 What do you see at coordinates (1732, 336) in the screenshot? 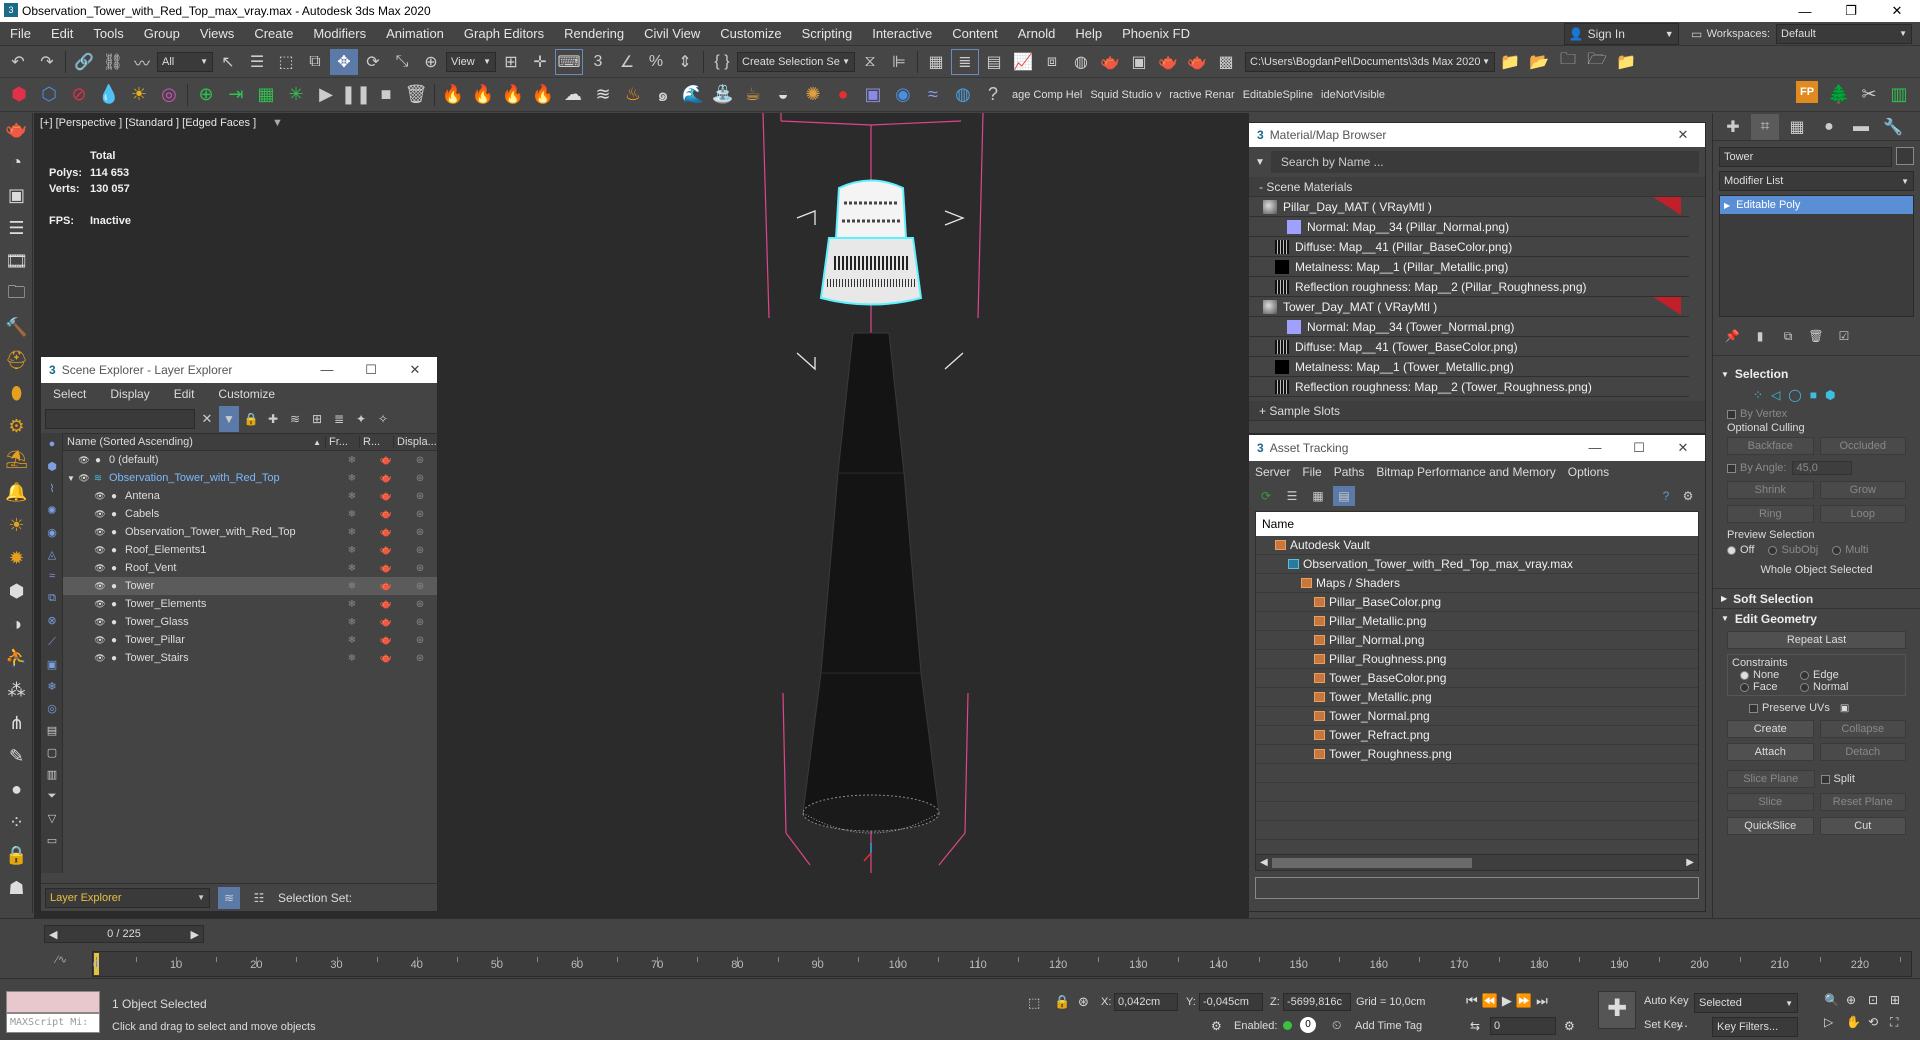
I see `pin-stack-icon: 📌` at bounding box center [1732, 336].